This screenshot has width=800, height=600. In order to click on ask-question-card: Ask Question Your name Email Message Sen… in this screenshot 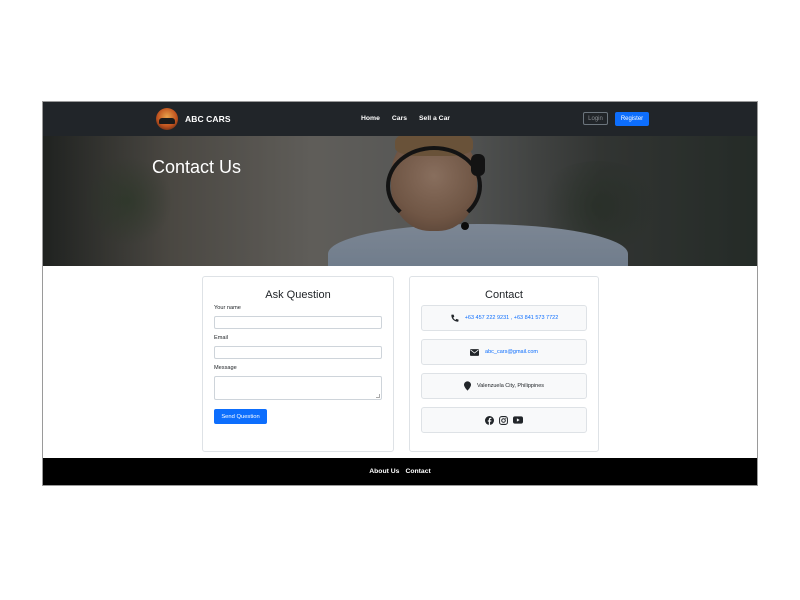, I will do `click(298, 364)`.